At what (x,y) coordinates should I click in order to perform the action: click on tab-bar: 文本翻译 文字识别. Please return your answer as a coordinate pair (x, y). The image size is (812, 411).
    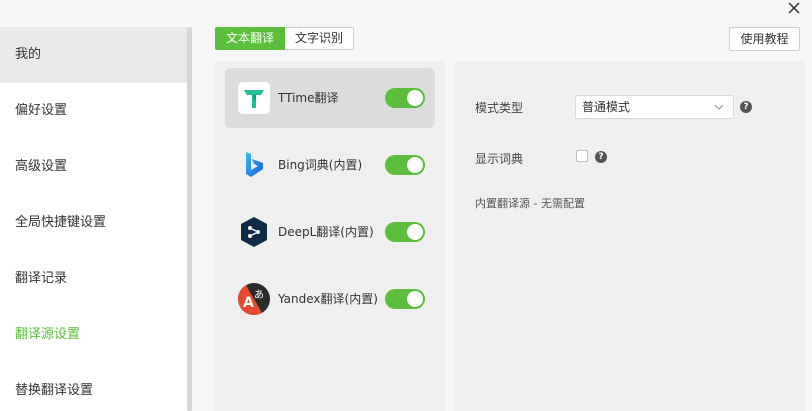
    Looking at the image, I should click on (285, 38).